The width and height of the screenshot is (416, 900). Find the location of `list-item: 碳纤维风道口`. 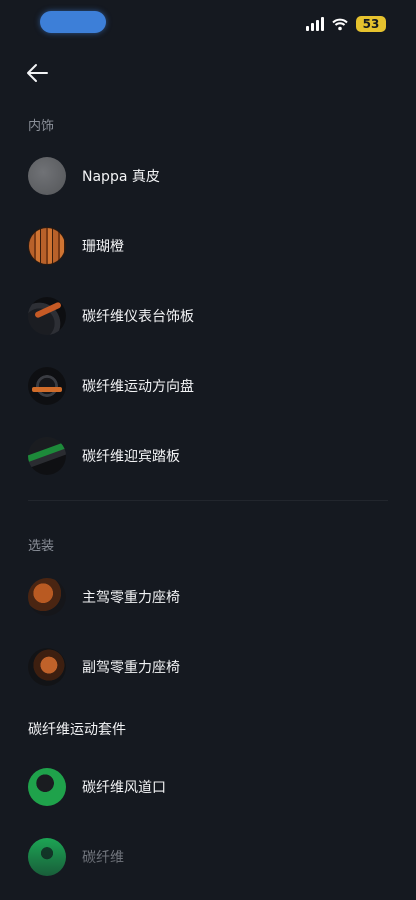

list-item: 碳纤维风道口 is located at coordinates (208, 787).